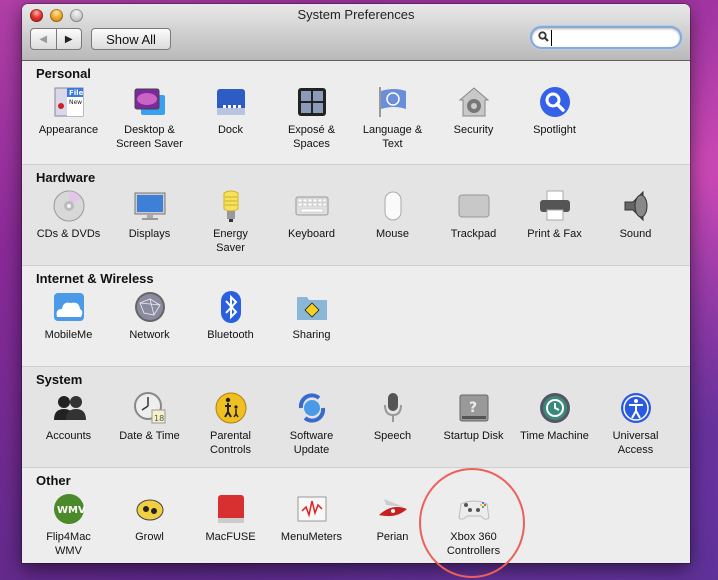 The width and height of the screenshot is (718, 580). I want to click on pref-pane-label: Speech, so click(392, 436).